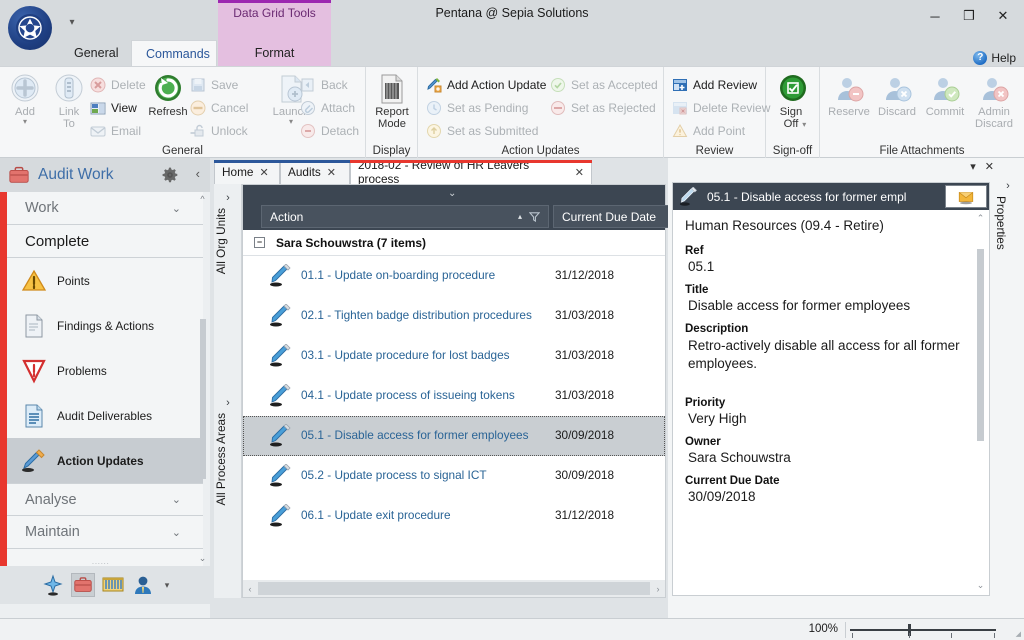 This screenshot has width=1024, height=640. I want to click on email-menu-item: Email, so click(115, 130).